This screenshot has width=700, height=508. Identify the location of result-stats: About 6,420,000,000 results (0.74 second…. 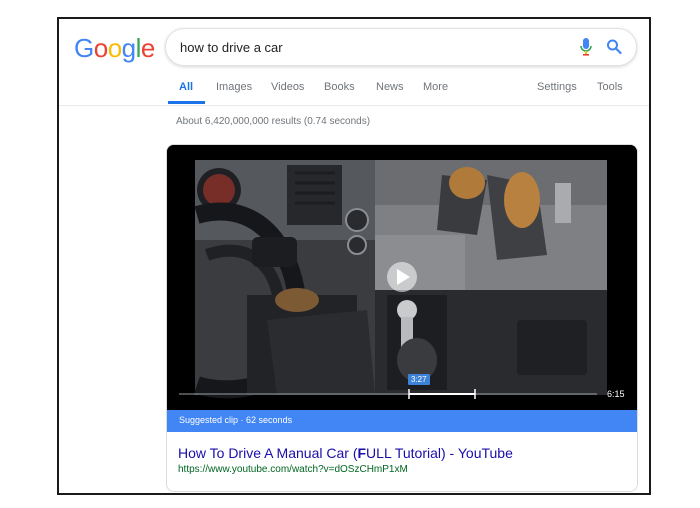
(273, 121).